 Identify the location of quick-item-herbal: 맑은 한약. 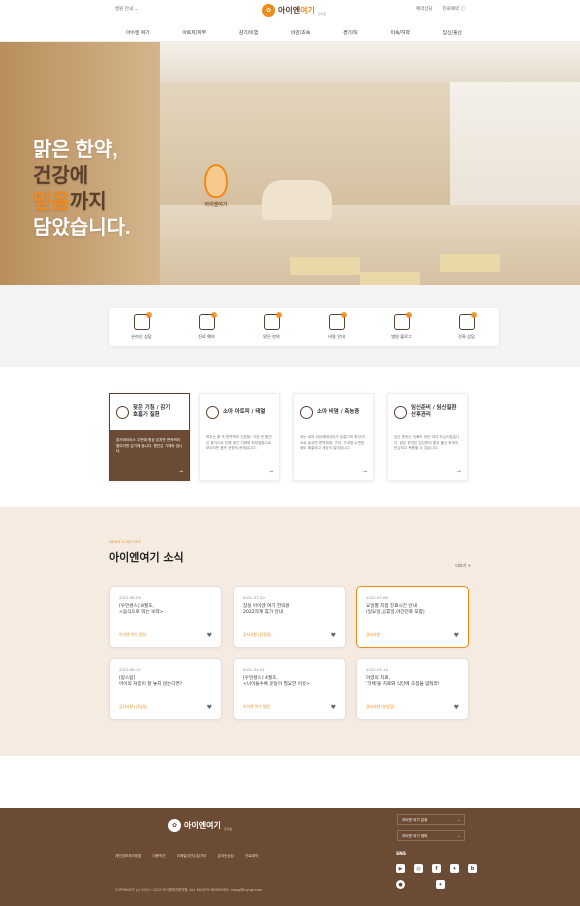
(272, 326).